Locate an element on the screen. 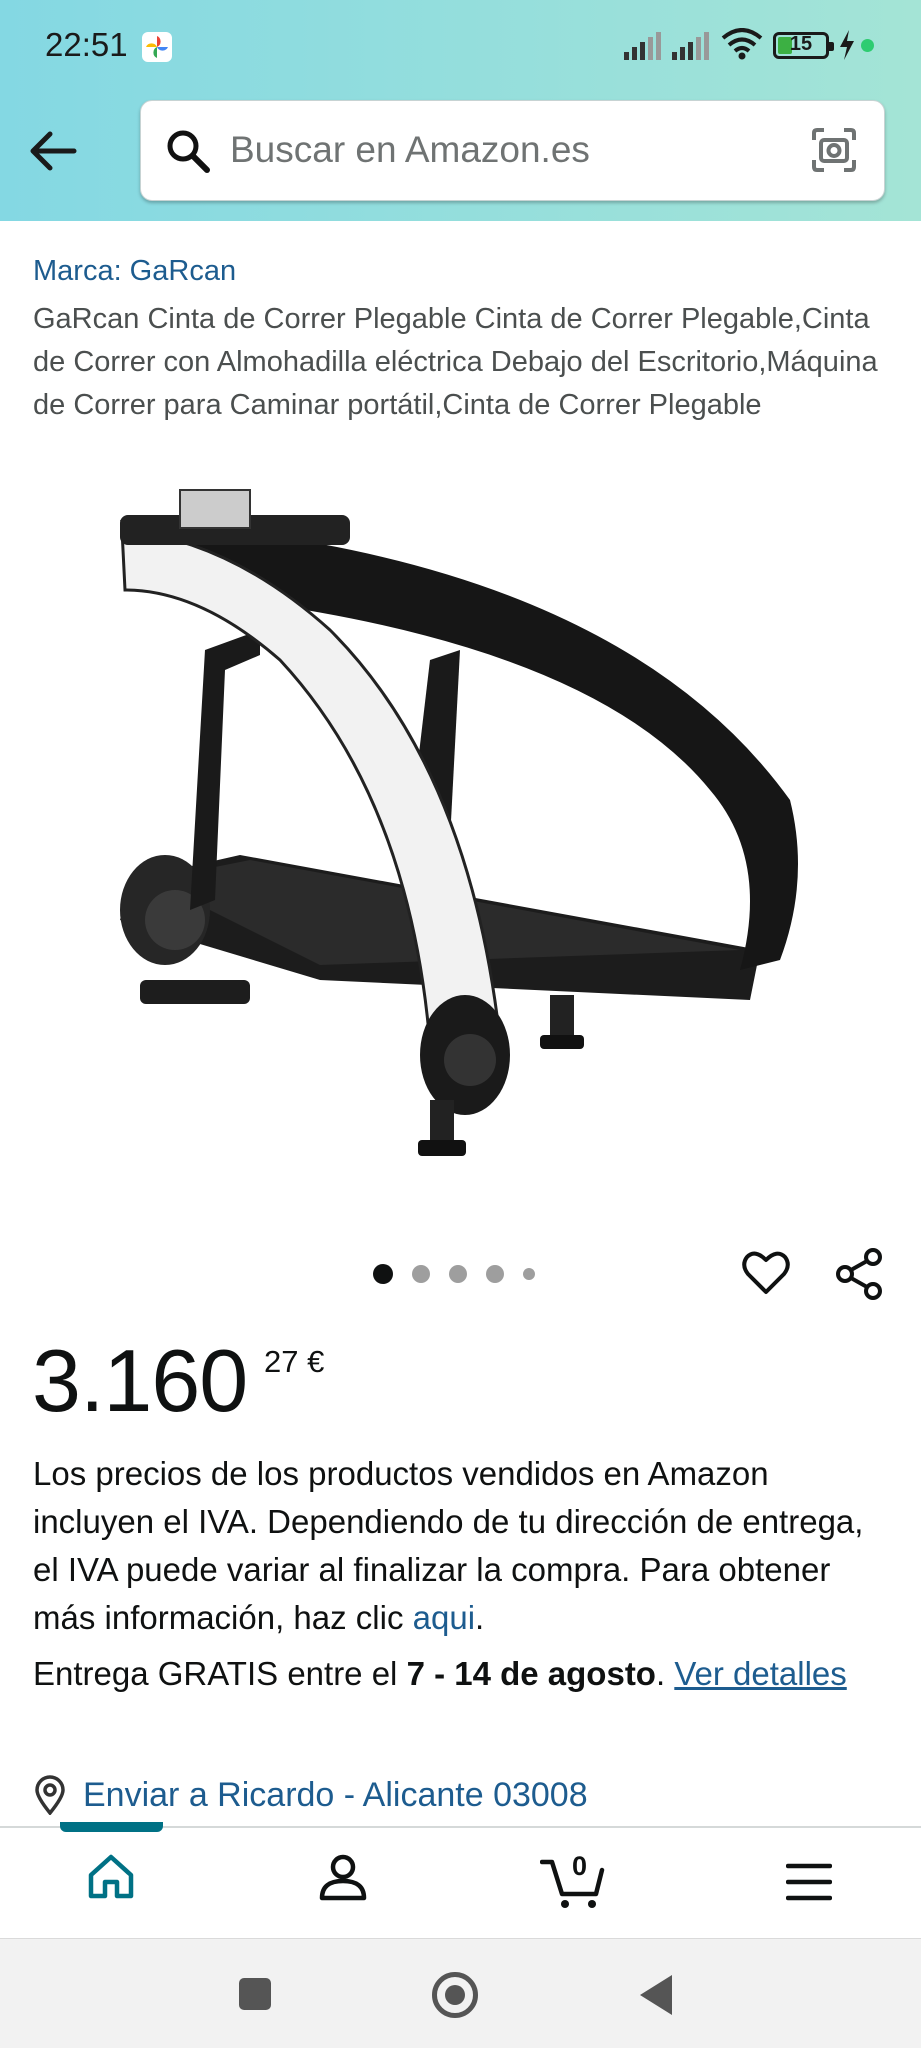 Image resolution: width=921 pixels, height=2048 pixels. account-icon is located at coordinates (343, 1877).